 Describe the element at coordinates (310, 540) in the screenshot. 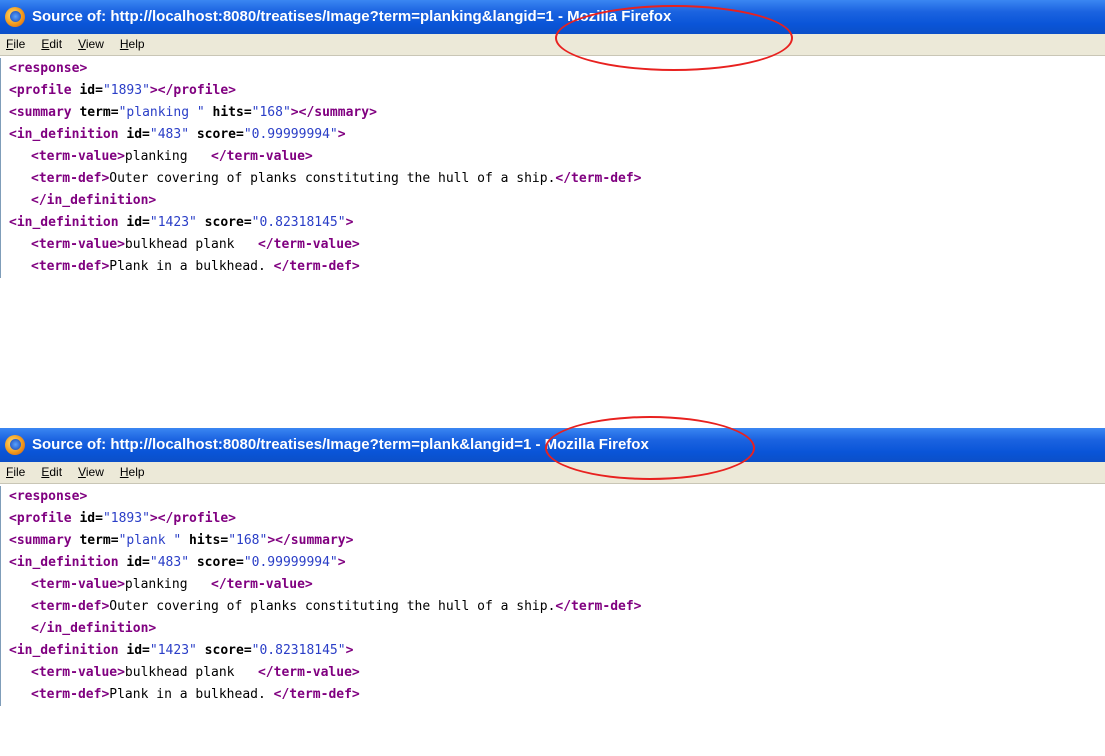

I see `xml-tag: ></summary>` at that location.